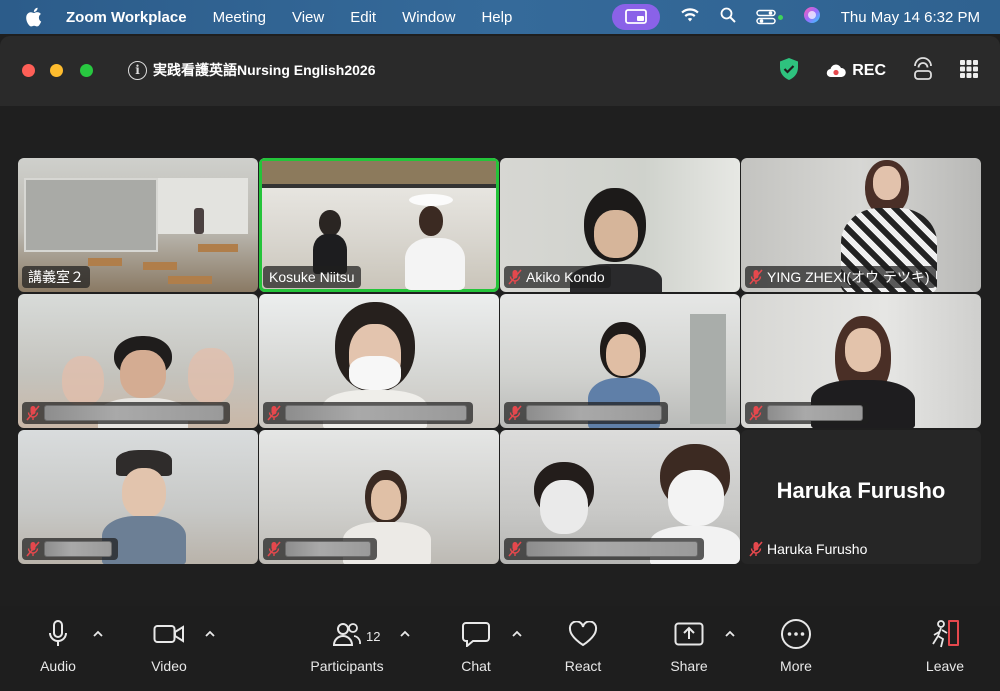  Describe the element at coordinates (239, 17) in the screenshot. I see `menu-meeting: Meeting` at that location.